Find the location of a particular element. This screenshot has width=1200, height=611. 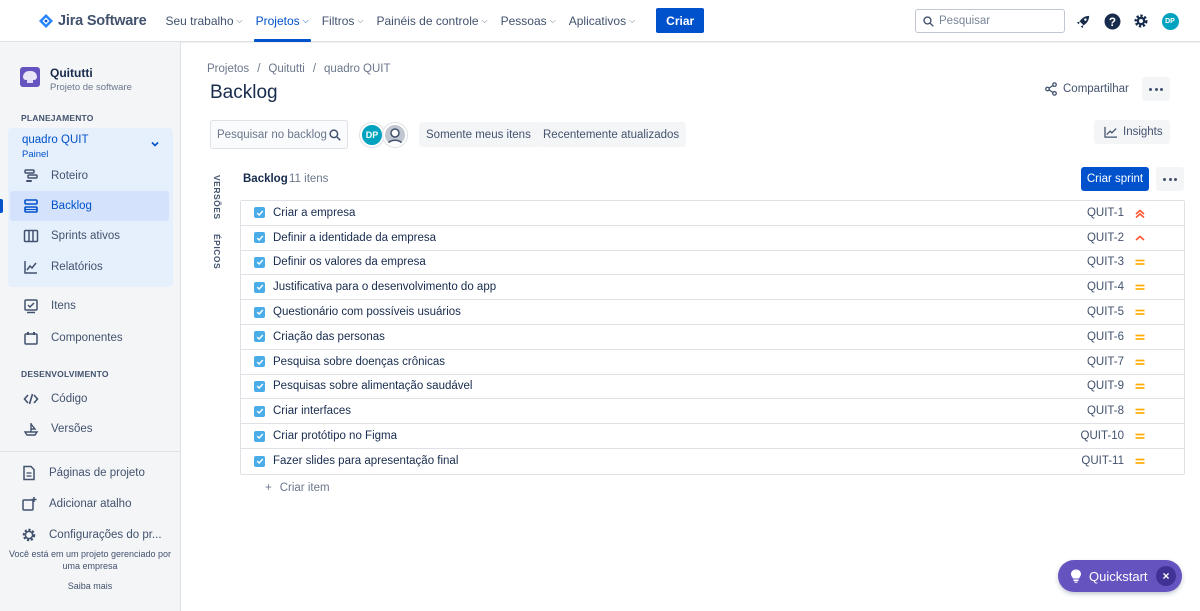

unassigned-avatar is located at coordinates (395, 135).